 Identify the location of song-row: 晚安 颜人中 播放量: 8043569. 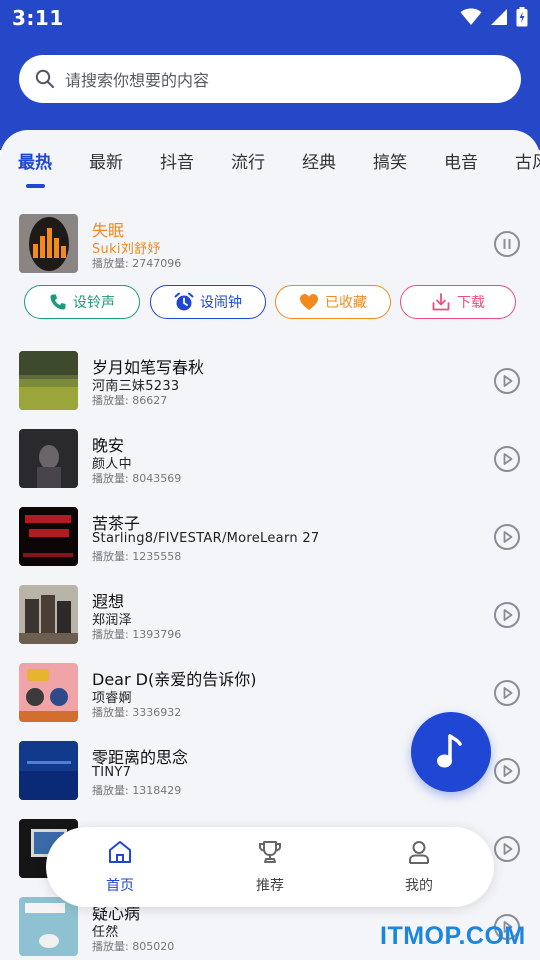
(270, 459).